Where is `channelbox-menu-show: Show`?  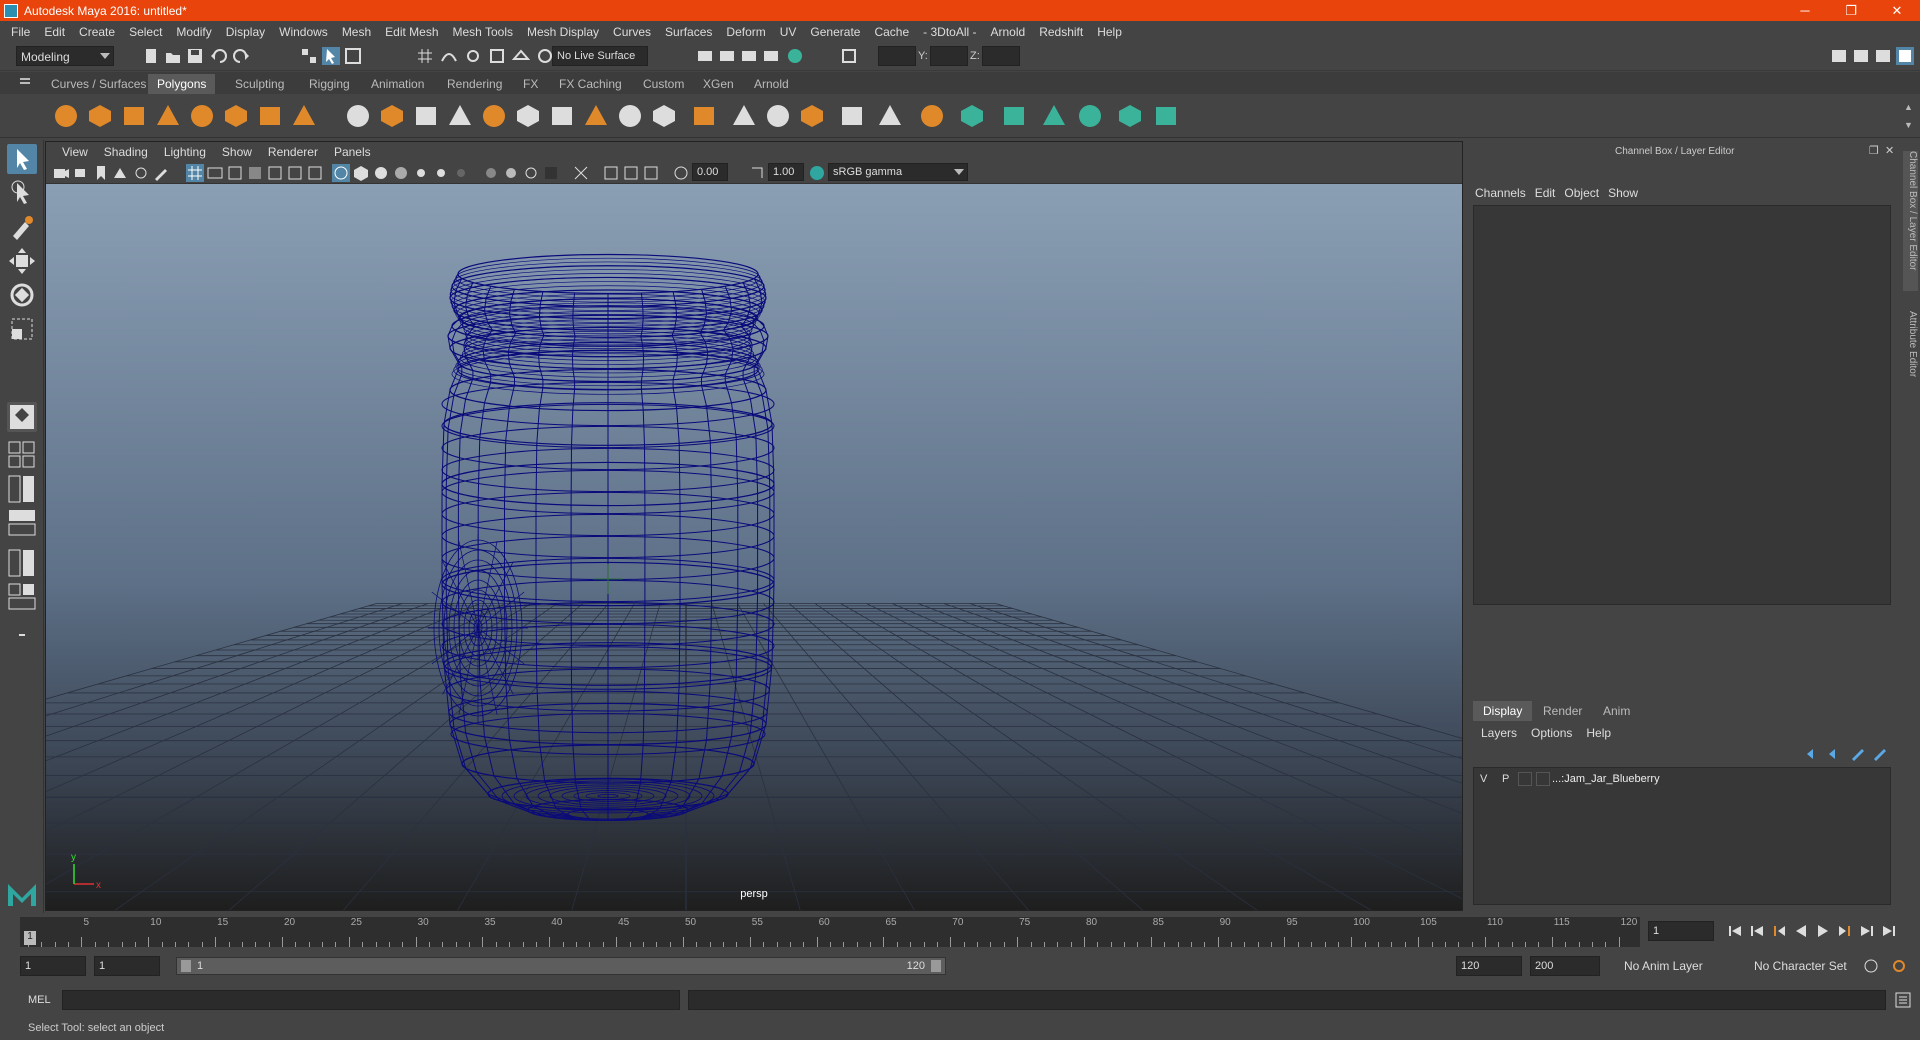
channelbox-menu-show: Show is located at coordinates (1627, 193).